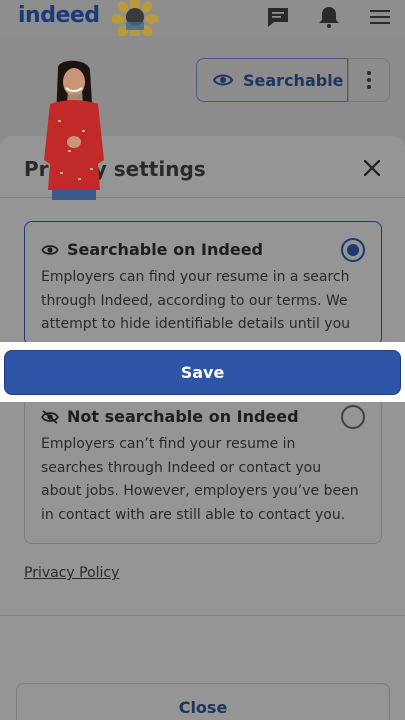 This screenshot has height=720, width=405. Describe the element at coordinates (50, 416) in the screenshot. I see `eye-off-icon` at that location.